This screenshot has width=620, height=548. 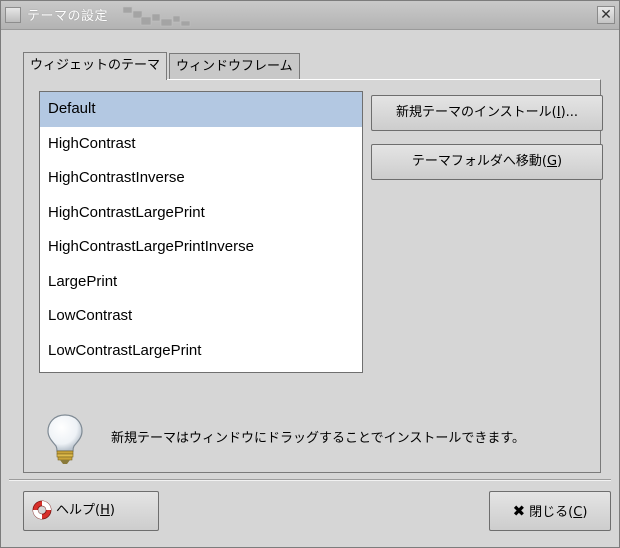 I want to click on theme-list-item: HighContrastInverse, so click(x=201, y=178).